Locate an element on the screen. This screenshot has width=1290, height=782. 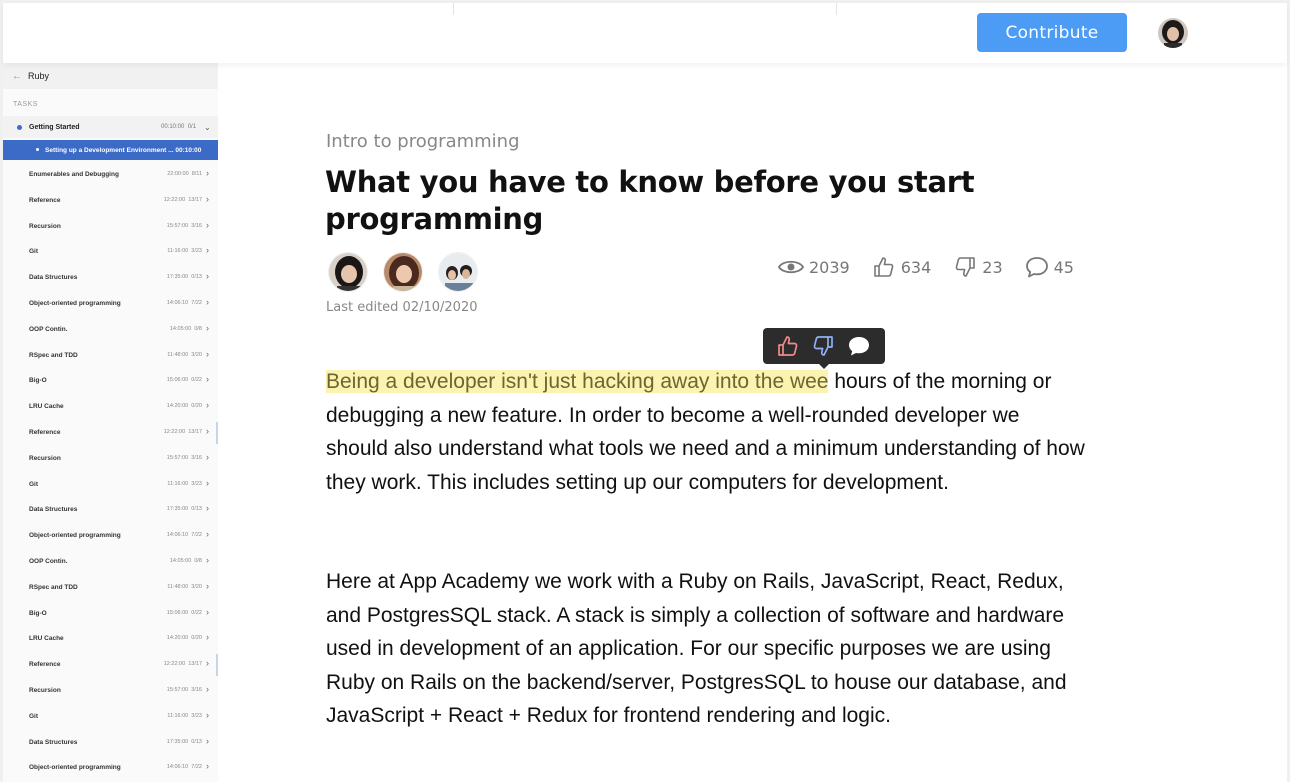
sidebar-item: Enumerables and Debugging 22:00:00 8/11 › is located at coordinates (110, 175).